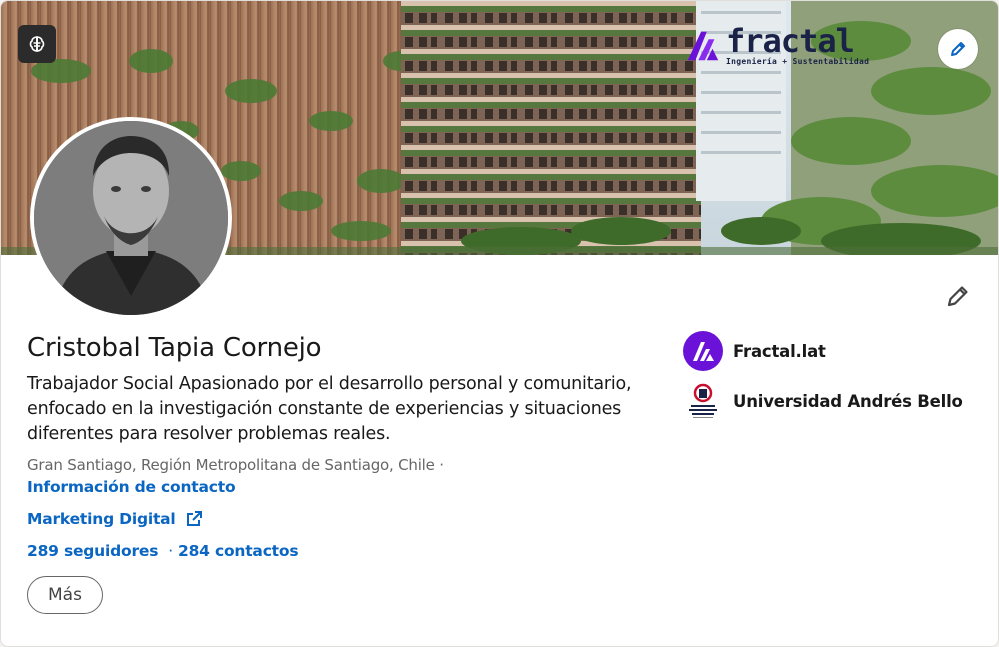  Describe the element at coordinates (65, 595) in the screenshot. I see `more-button: Más` at that location.